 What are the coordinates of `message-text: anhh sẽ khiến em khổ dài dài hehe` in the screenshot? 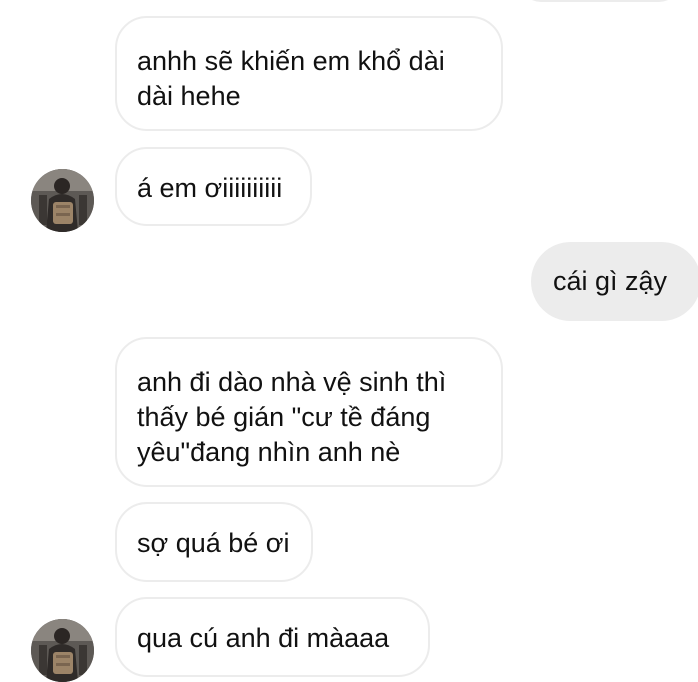 It's located at (291, 78).